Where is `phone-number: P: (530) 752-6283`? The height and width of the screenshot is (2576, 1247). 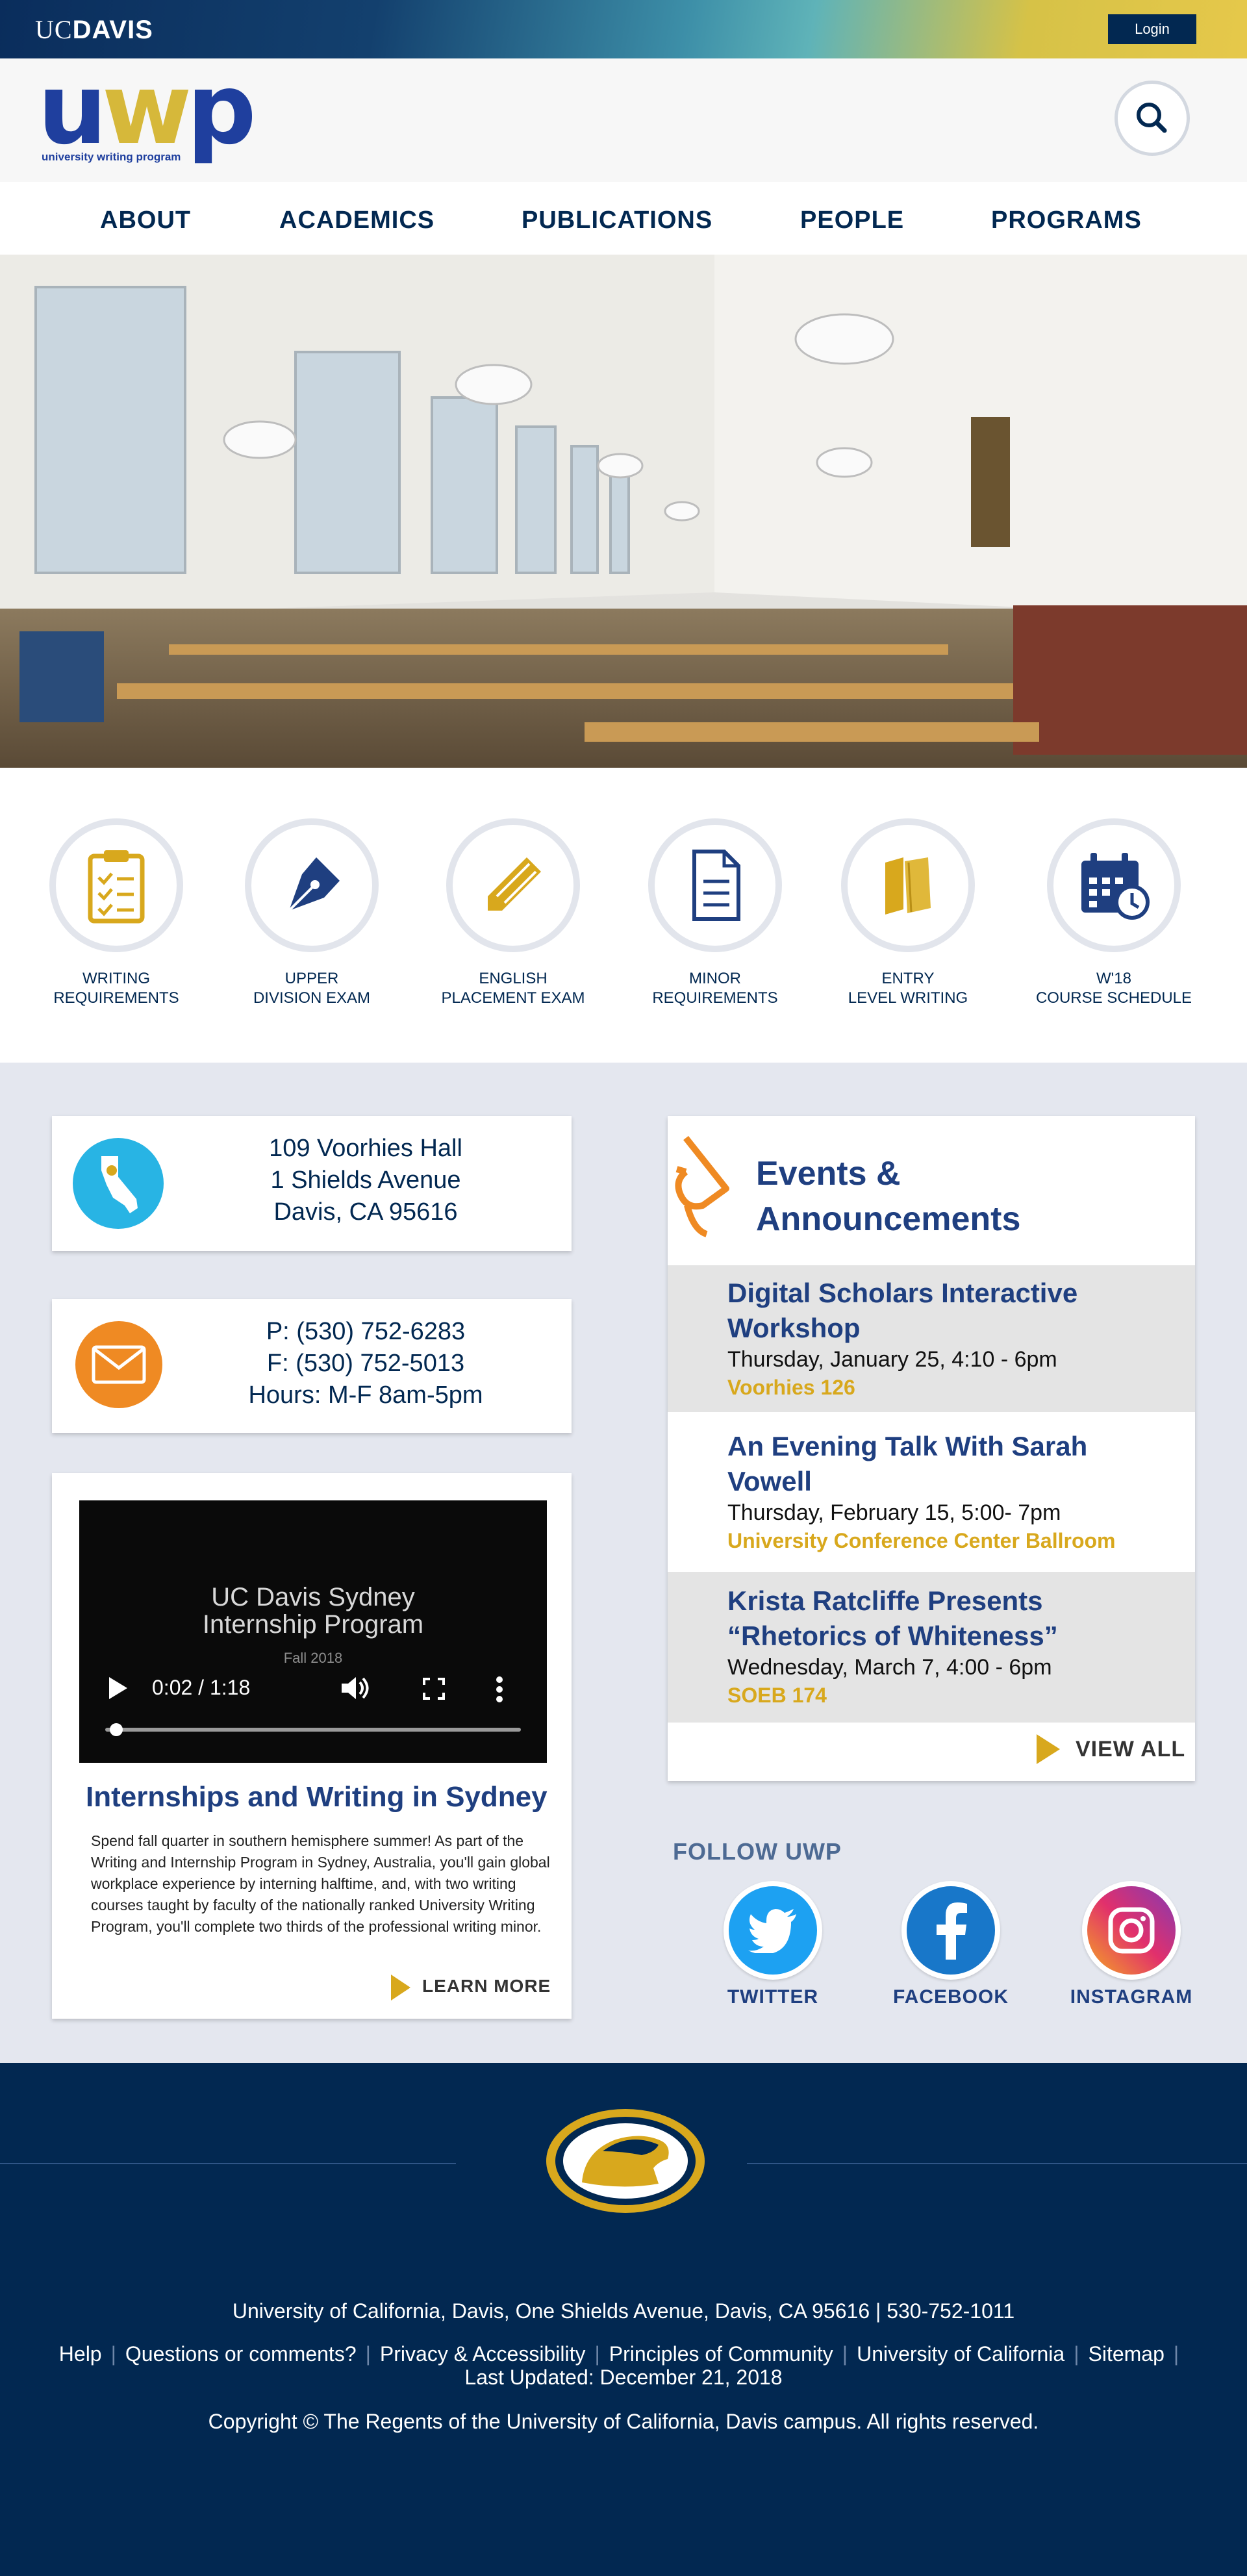
phone-number: P: (530) 752-6283 is located at coordinates (366, 1332).